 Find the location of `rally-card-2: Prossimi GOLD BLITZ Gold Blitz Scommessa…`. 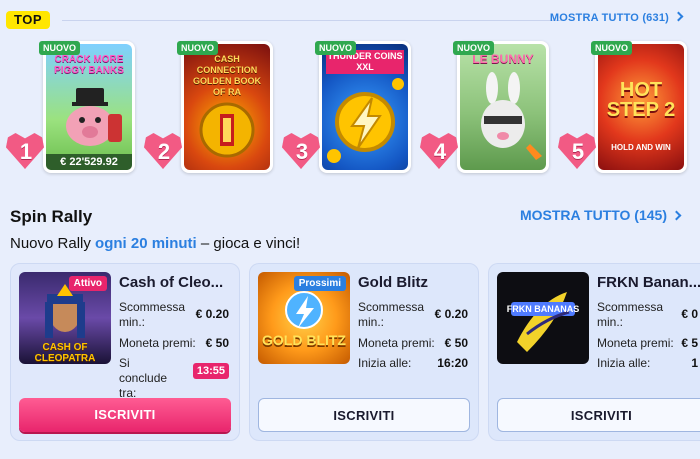

rally-card-2: Prossimi GOLD BLITZ Gold Blitz Scommessa… is located at coordinates (364, 352).